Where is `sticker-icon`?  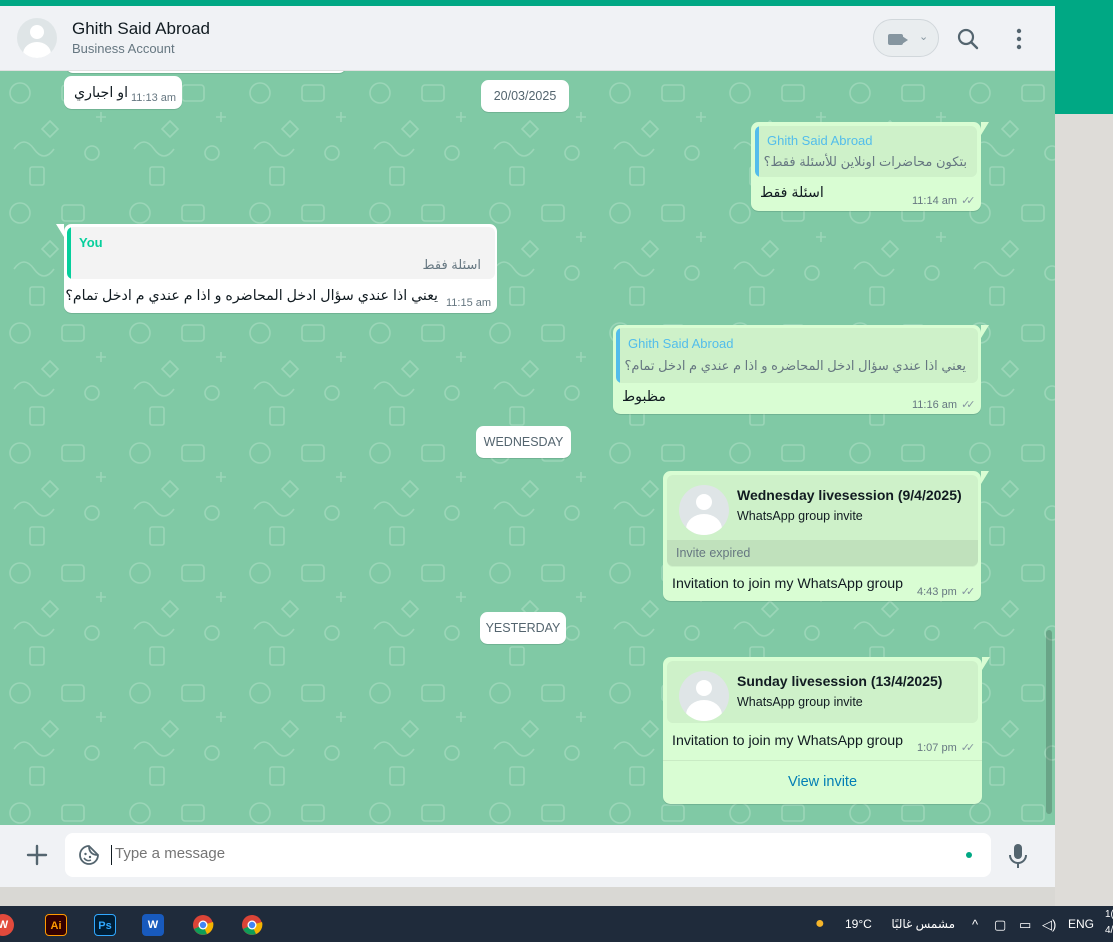
sticker-icon is located at coordinates (89, 855).